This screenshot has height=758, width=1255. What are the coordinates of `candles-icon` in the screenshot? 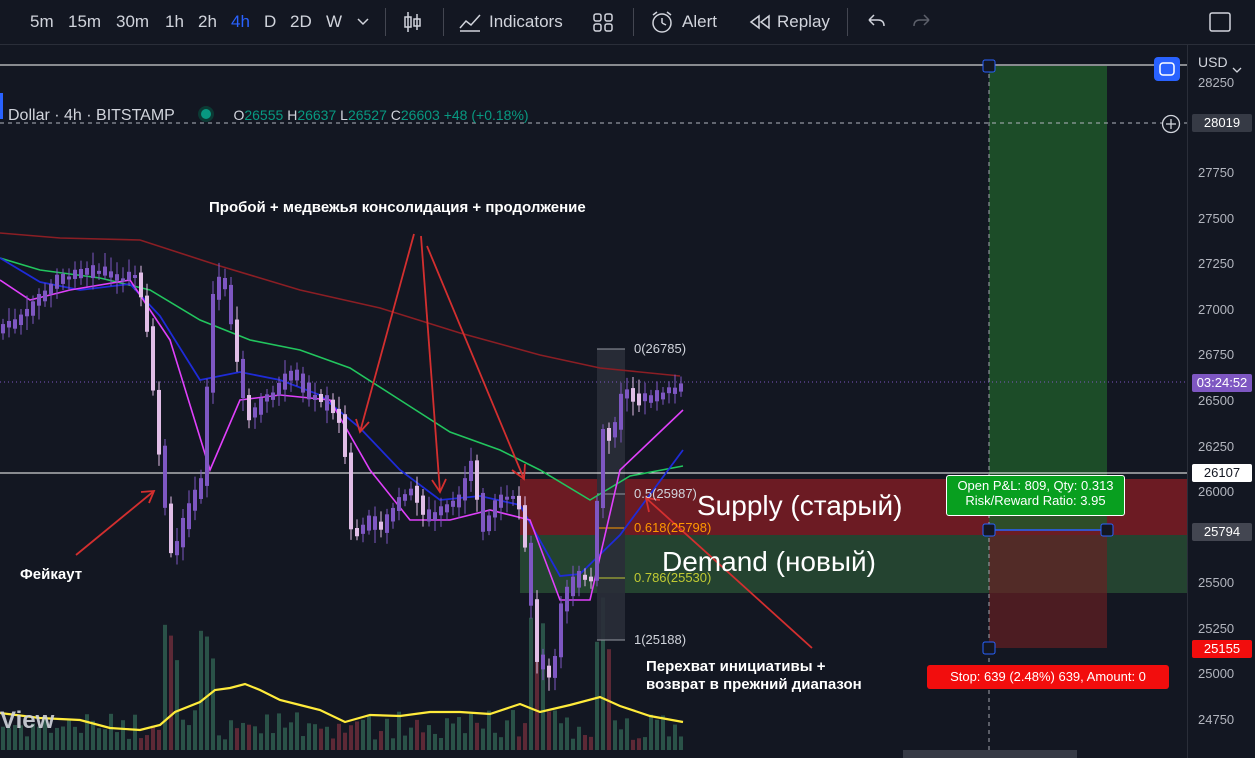 It's located at (412, 22).